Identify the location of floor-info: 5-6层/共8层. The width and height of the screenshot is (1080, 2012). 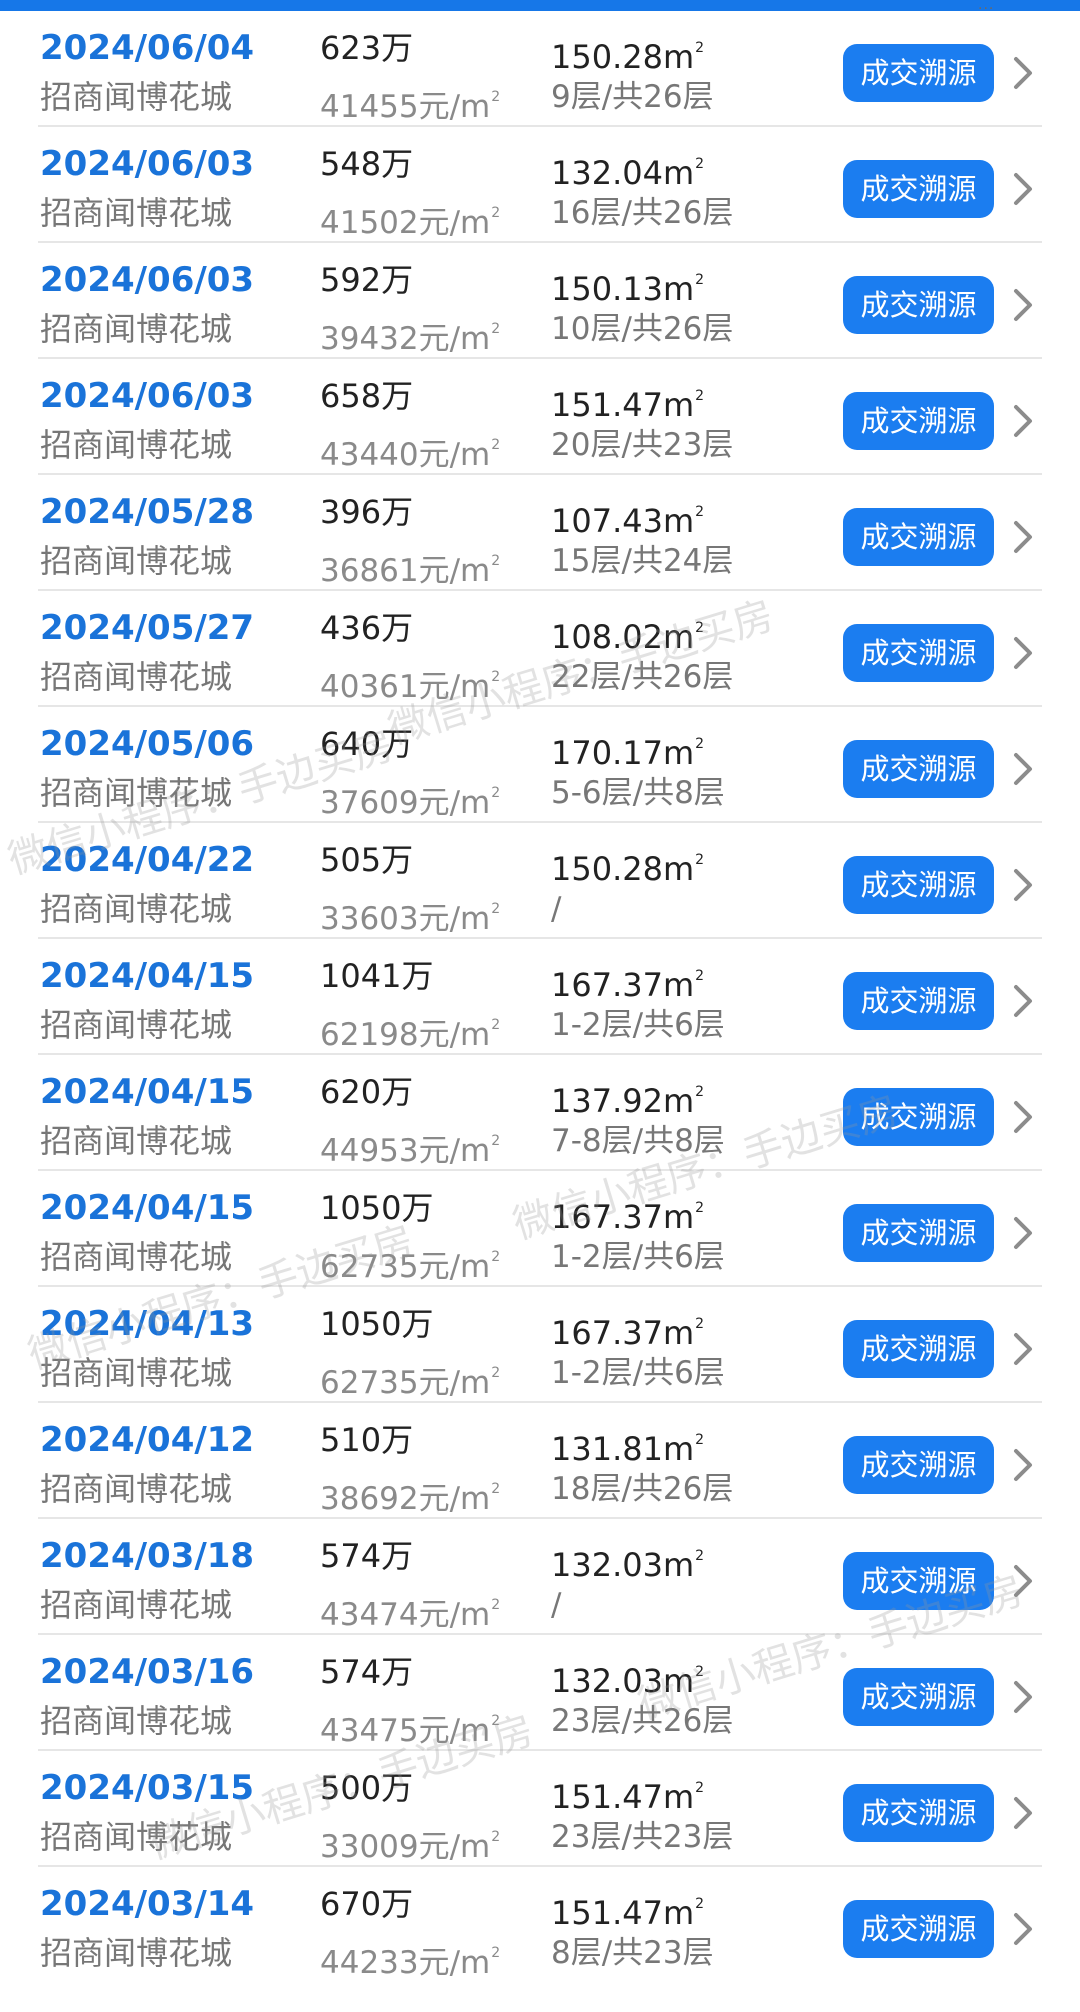
(638, 793).